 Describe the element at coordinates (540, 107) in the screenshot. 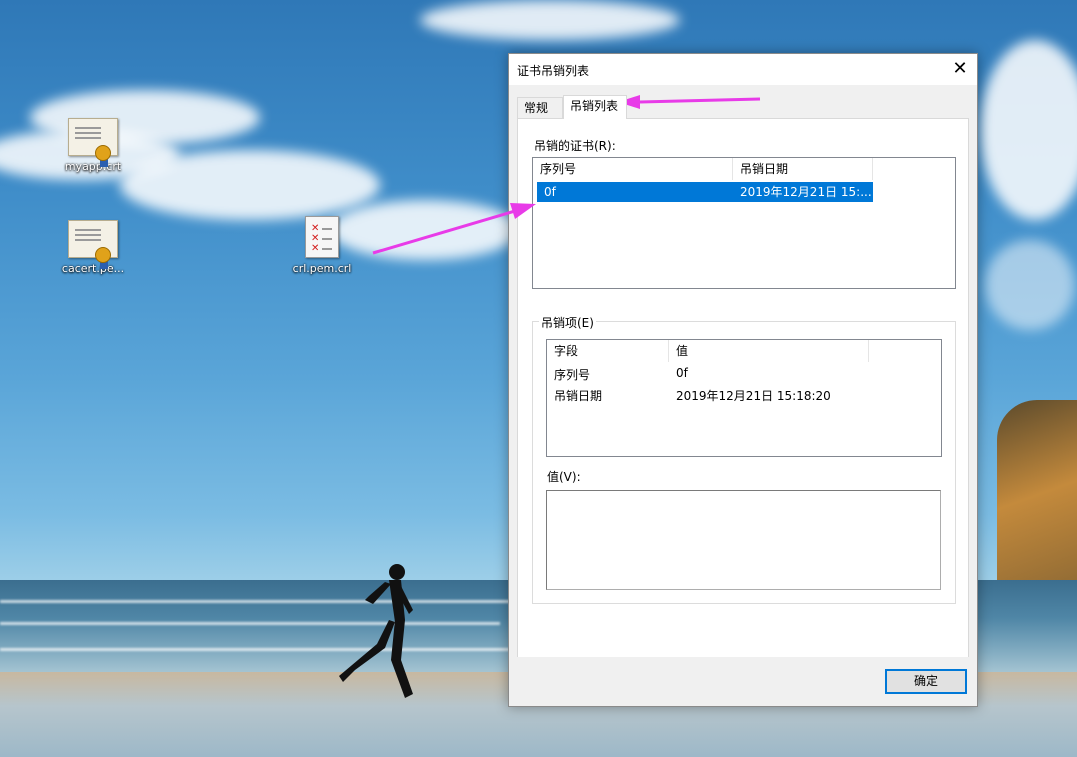

I see `tab-general: 常规` at that location.